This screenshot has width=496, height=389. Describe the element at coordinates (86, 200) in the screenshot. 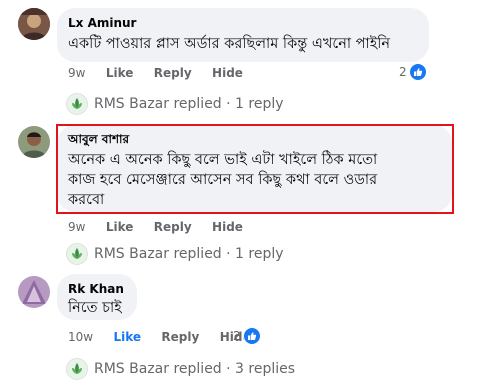

I see `comment-text-line: করবো` at that location.